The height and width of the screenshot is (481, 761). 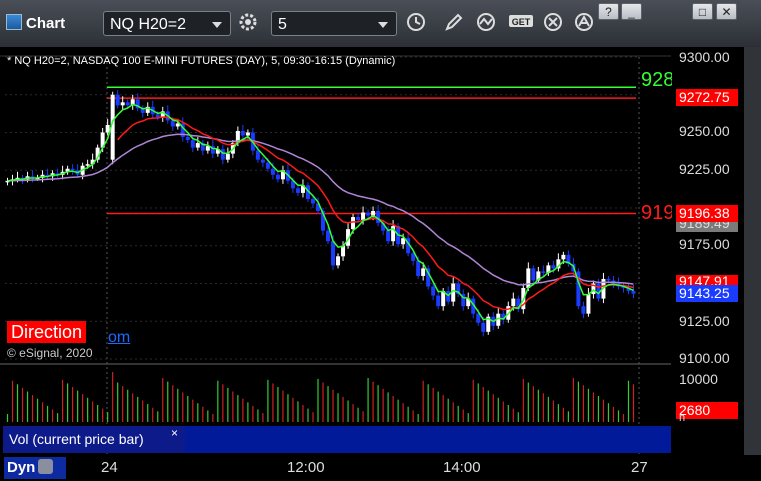 I want to click on lower-red-level-tag: 9196.38, so click(x=707, y=213).